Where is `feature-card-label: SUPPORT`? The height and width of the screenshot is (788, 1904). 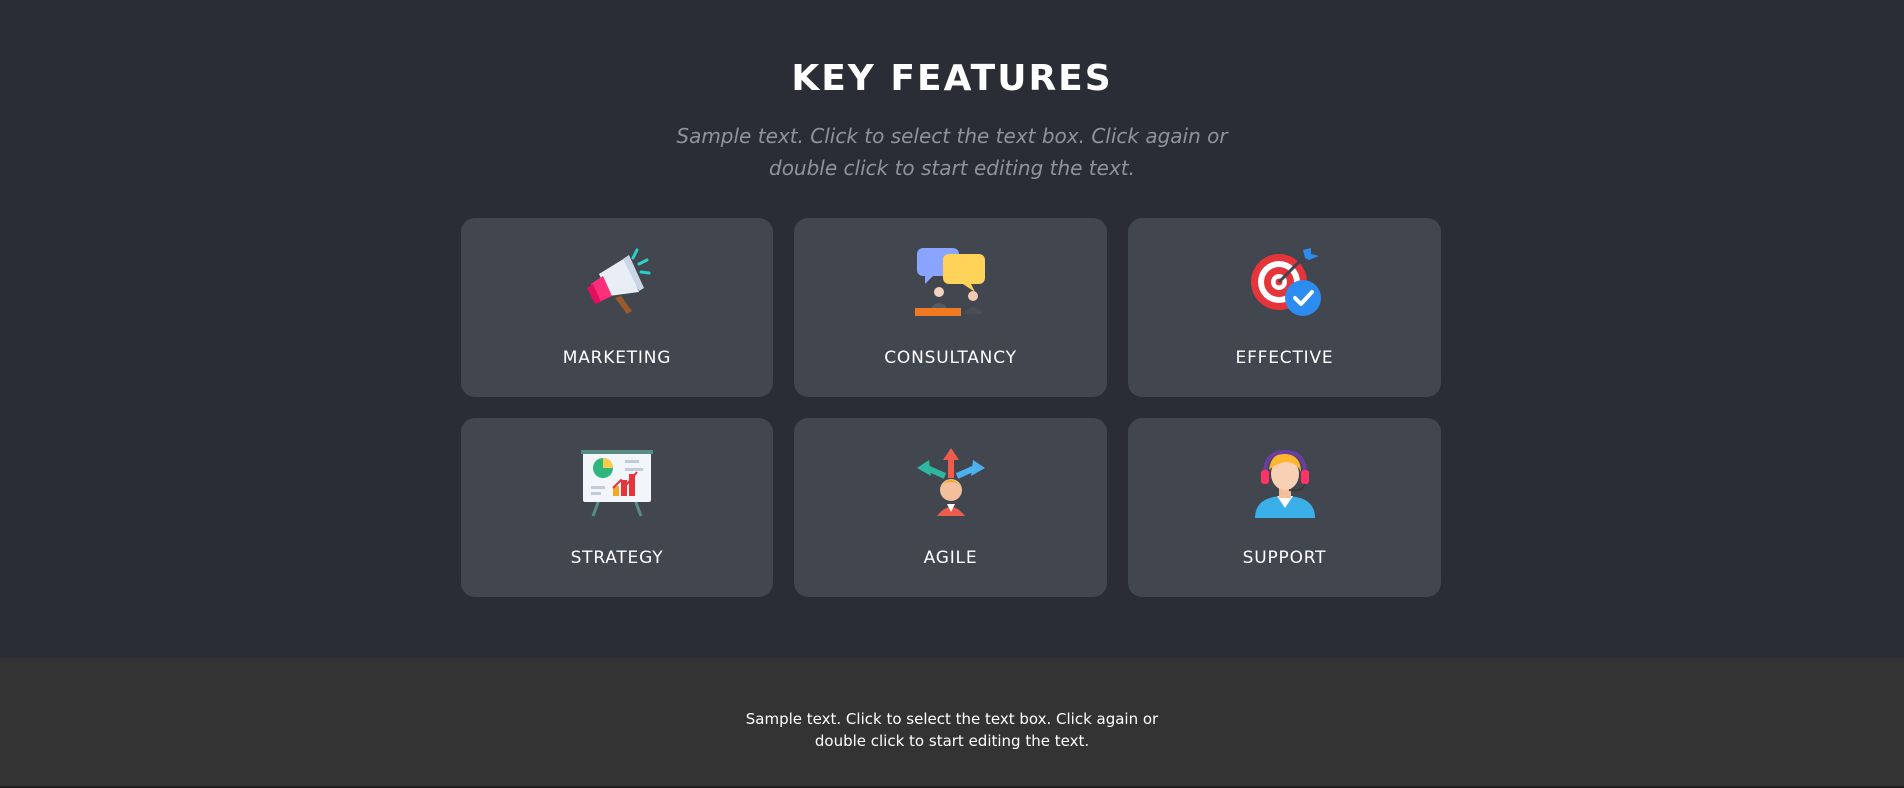 feature-card-label: SUPPORT is located at coordinates (1284, 558).